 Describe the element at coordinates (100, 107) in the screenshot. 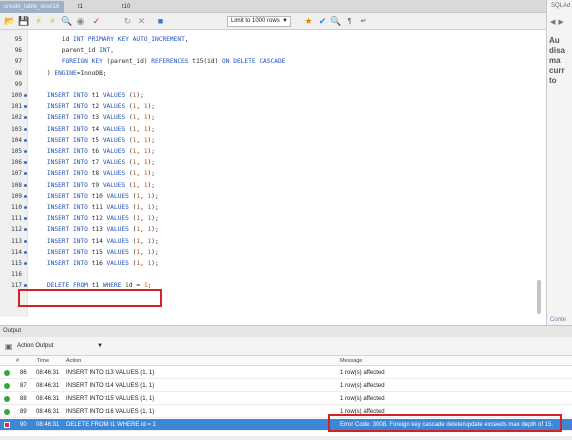

I see `code-text: INSERT INTO t2 VALUES (1, 1);` at that location.